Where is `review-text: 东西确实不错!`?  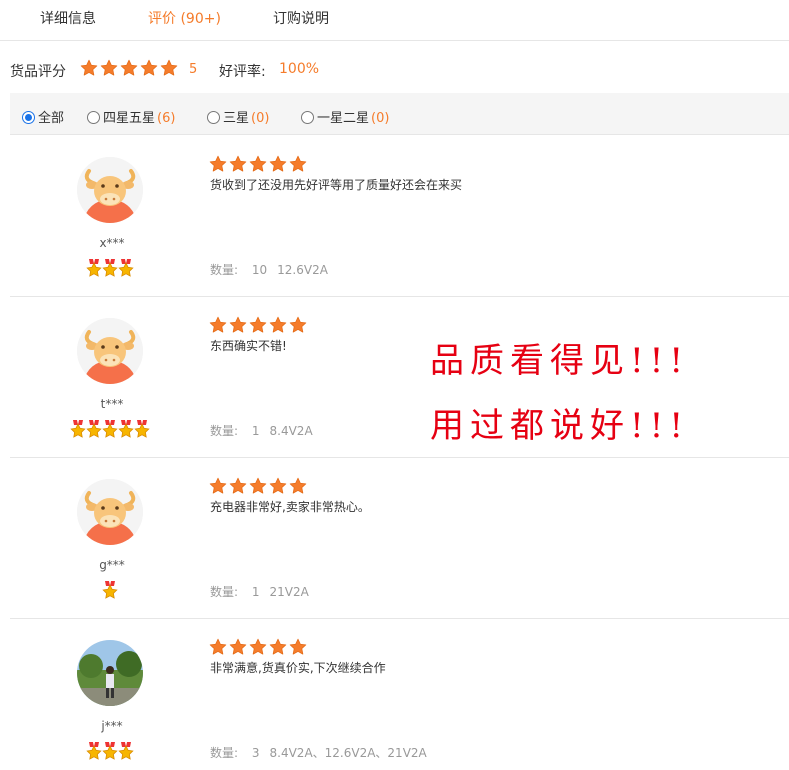 review-text: 东西确实不错! is located at coordinates (248, 346).